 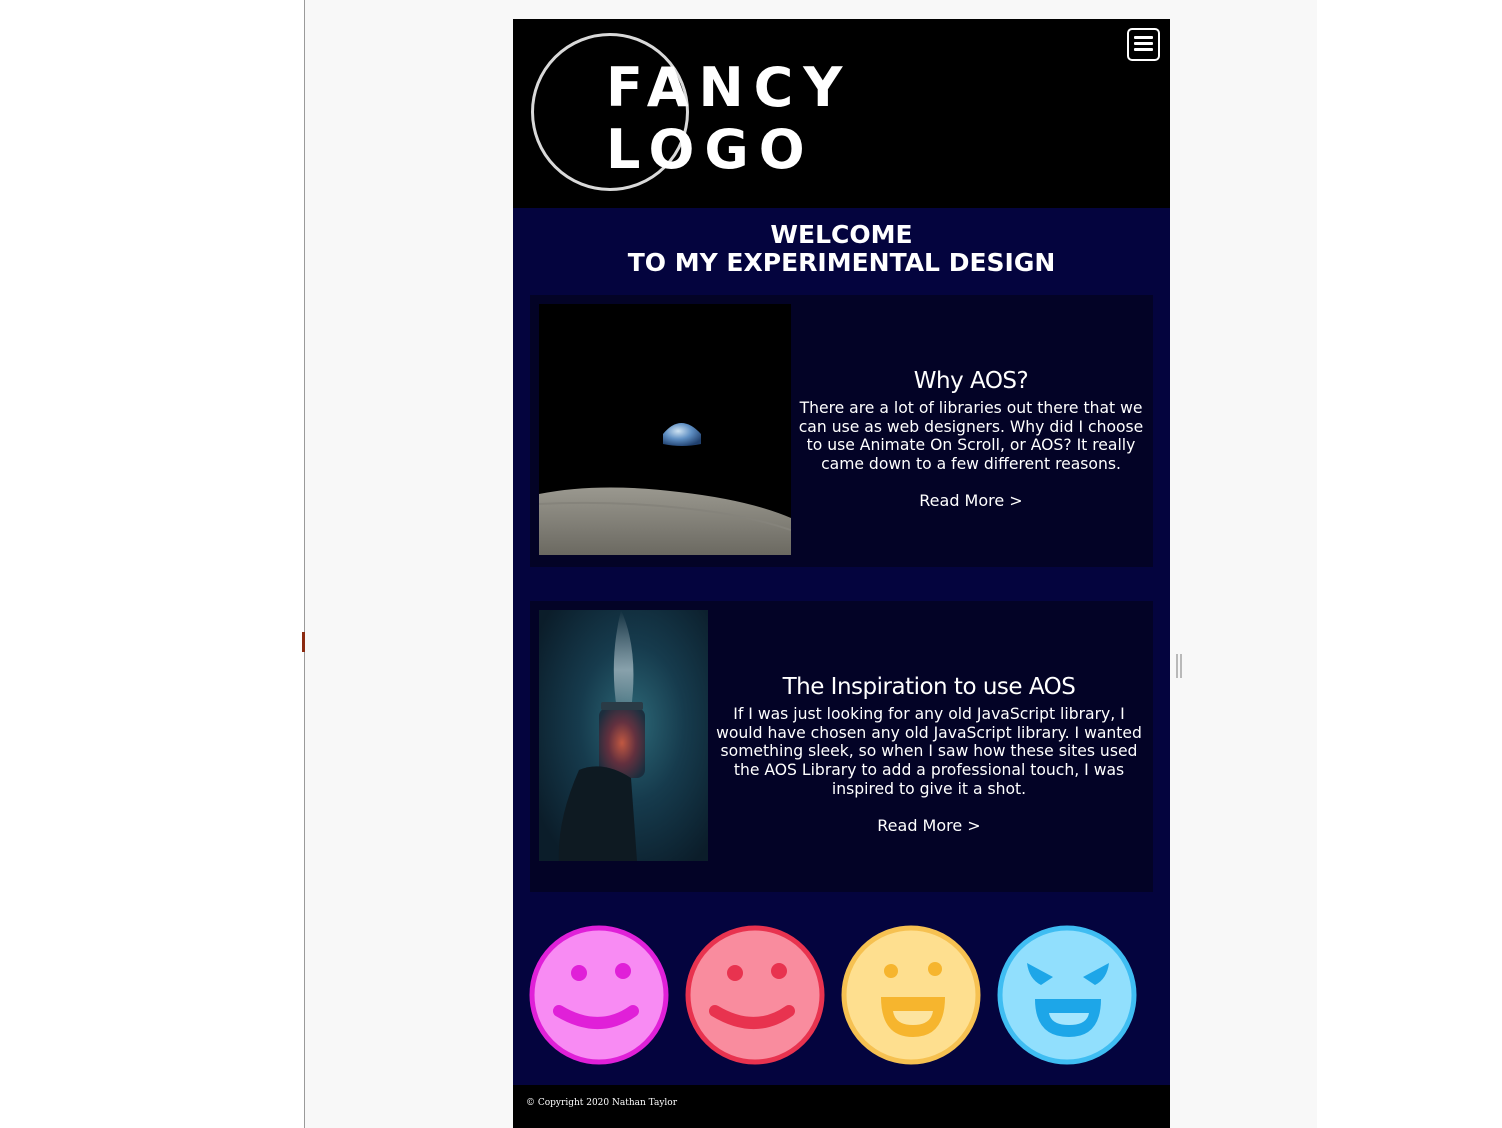 I want to click on card-title: Why AOS?, so click(x=971, y=381).